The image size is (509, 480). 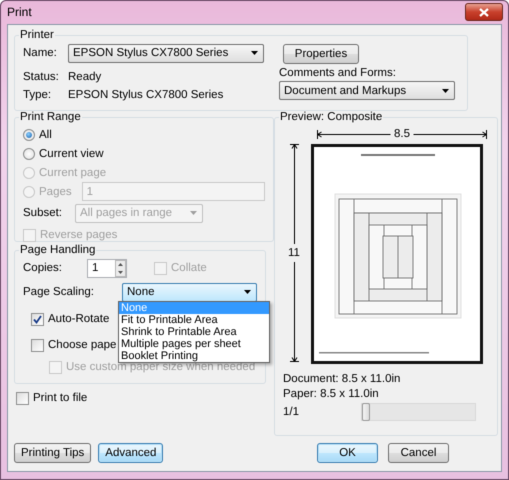 What do you see at coordinates (194, 344) in the screenshot?
I see `dropdown-option: Multiple pages per sheet` at bounding box center [194, 344].